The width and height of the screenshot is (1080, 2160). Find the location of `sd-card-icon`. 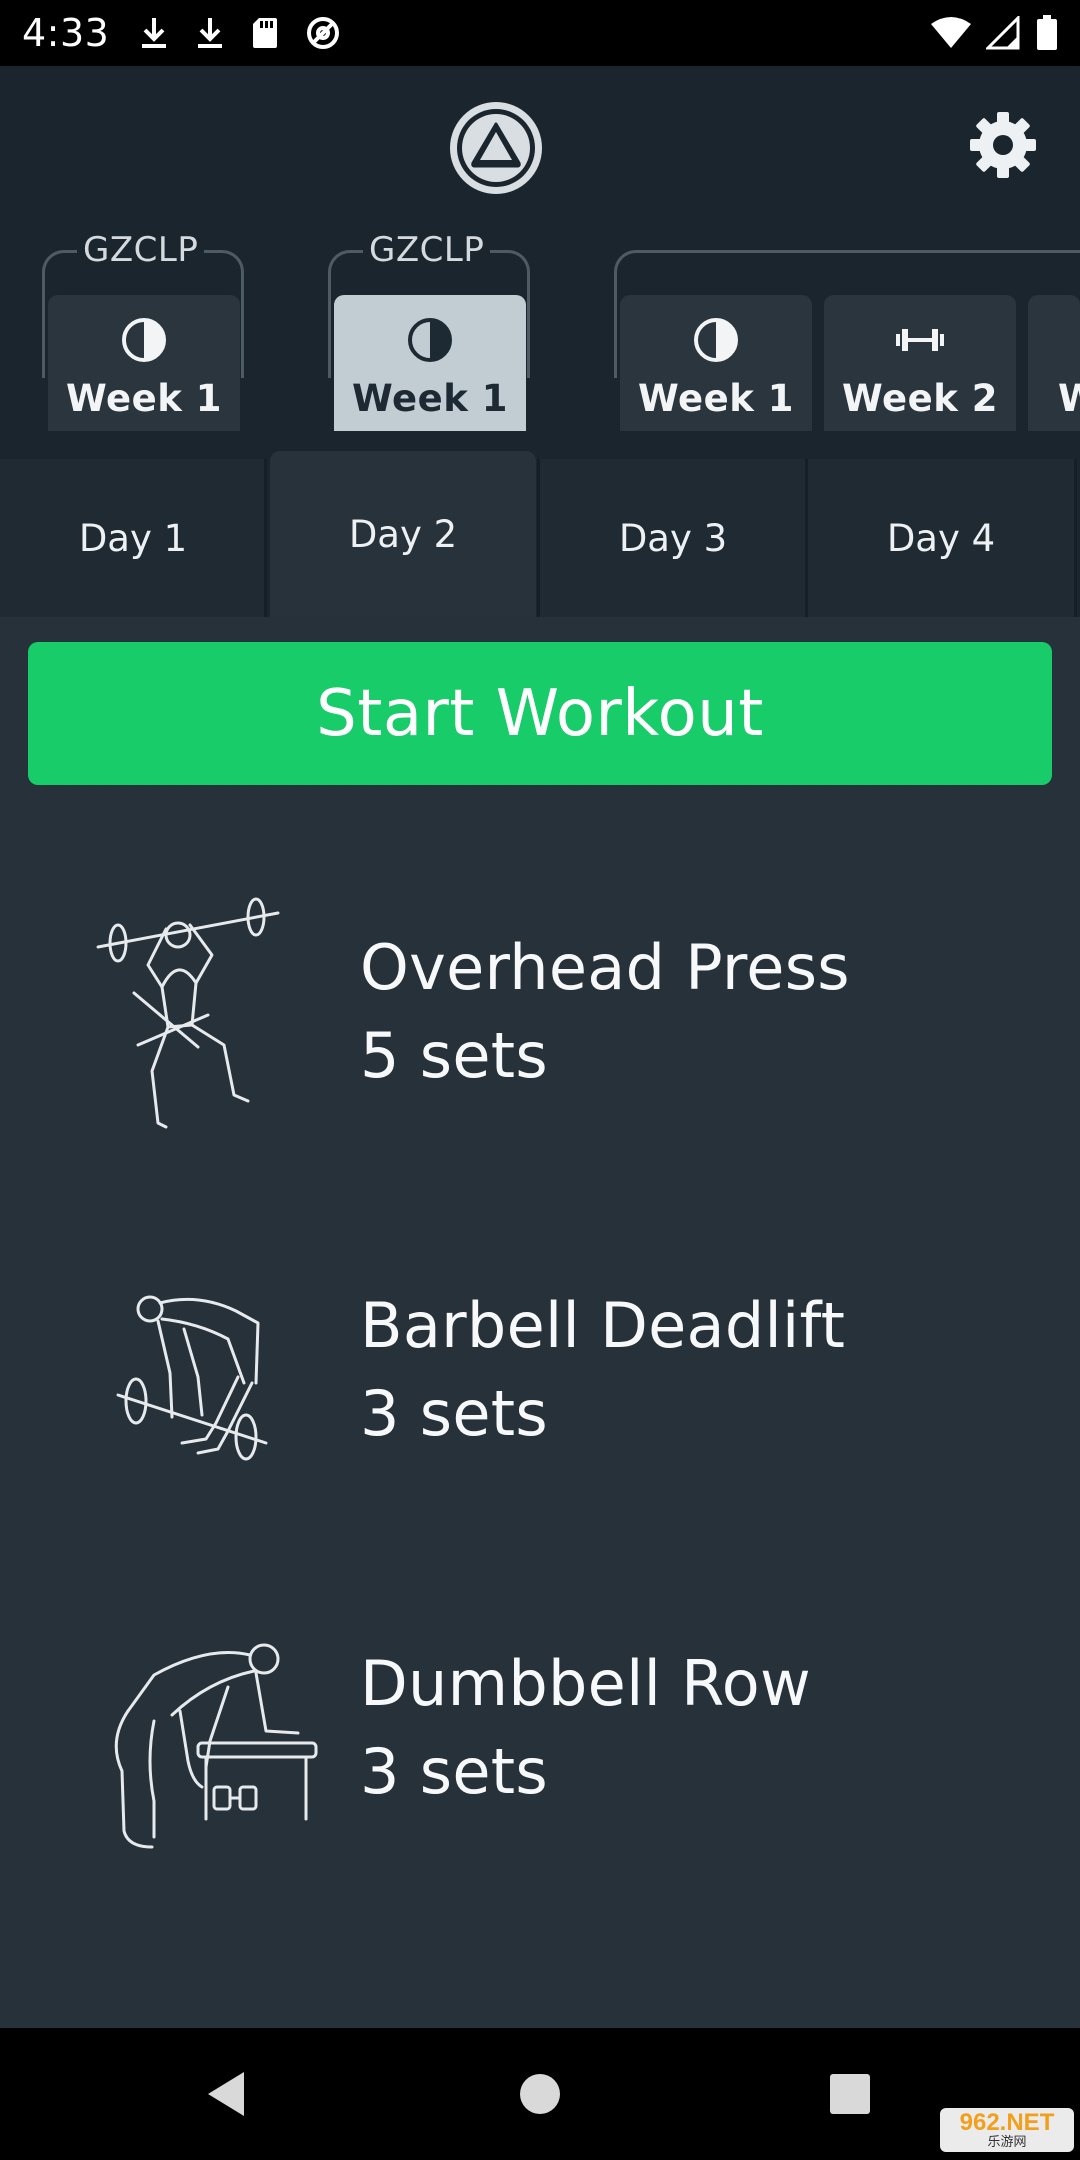

sd-card-icon is located at coordinates (265, 33).